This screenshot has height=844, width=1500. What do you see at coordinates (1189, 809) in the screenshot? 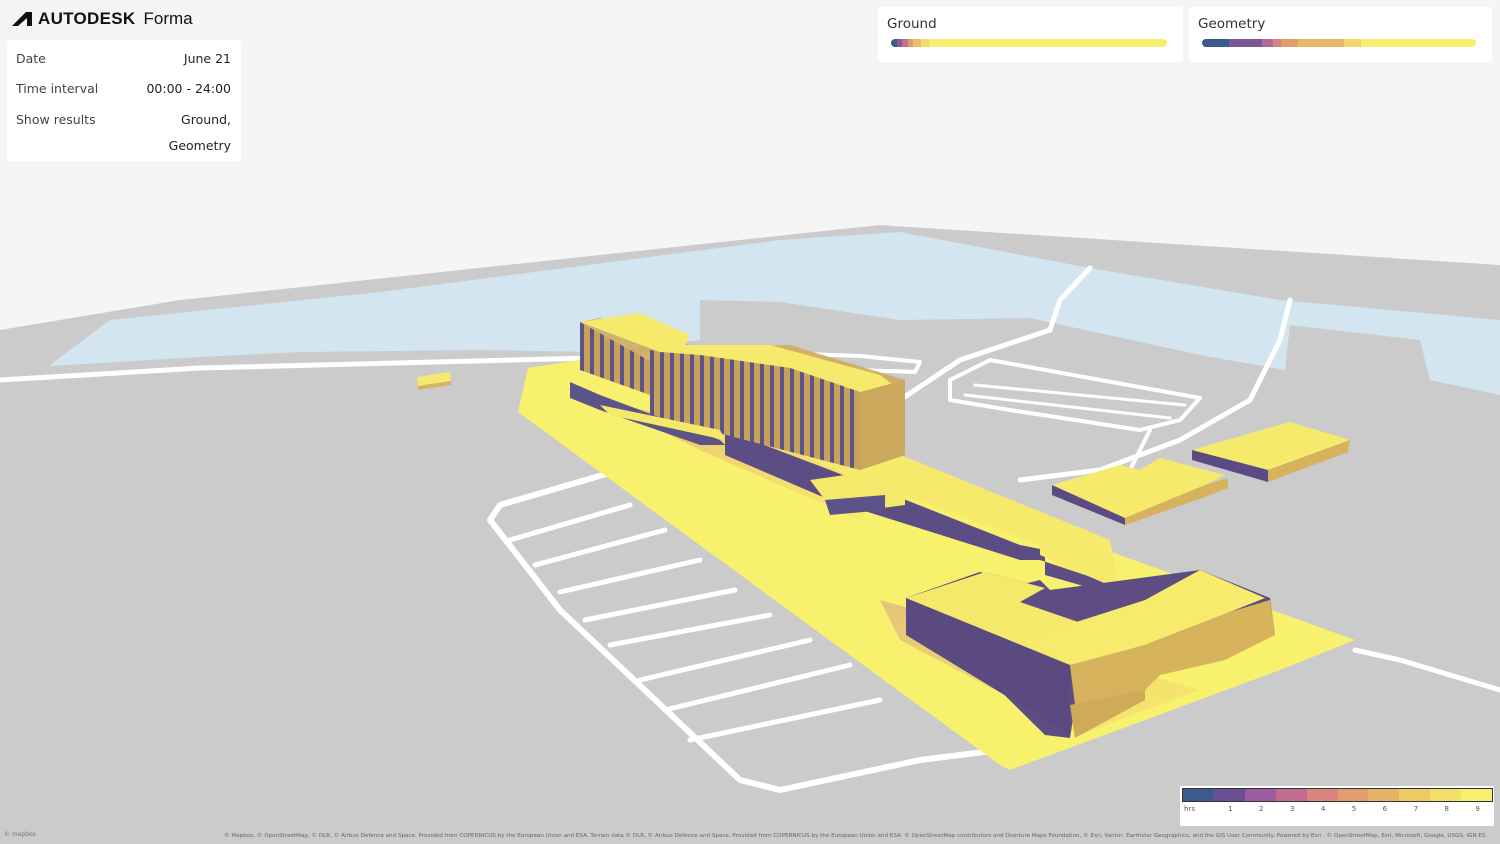
I see `scale-unit-label: hrs` at bounding box center [1189, 809].